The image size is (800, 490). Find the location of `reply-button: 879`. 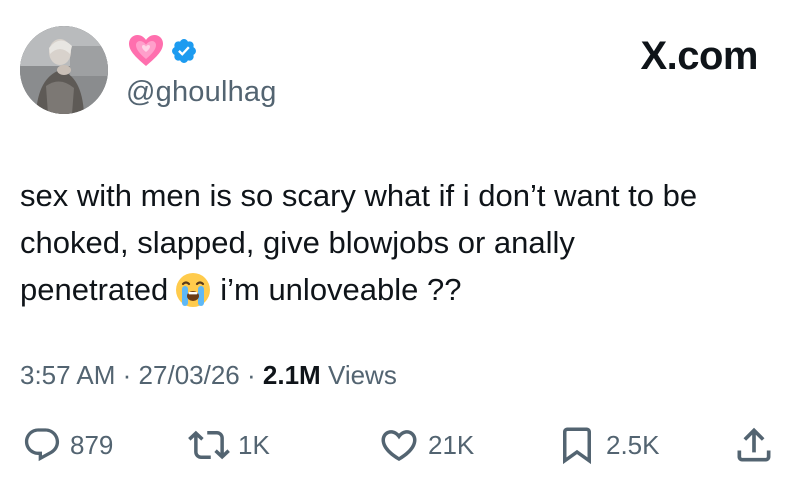

reply-button: 879 is located at coordinates (67, 445).